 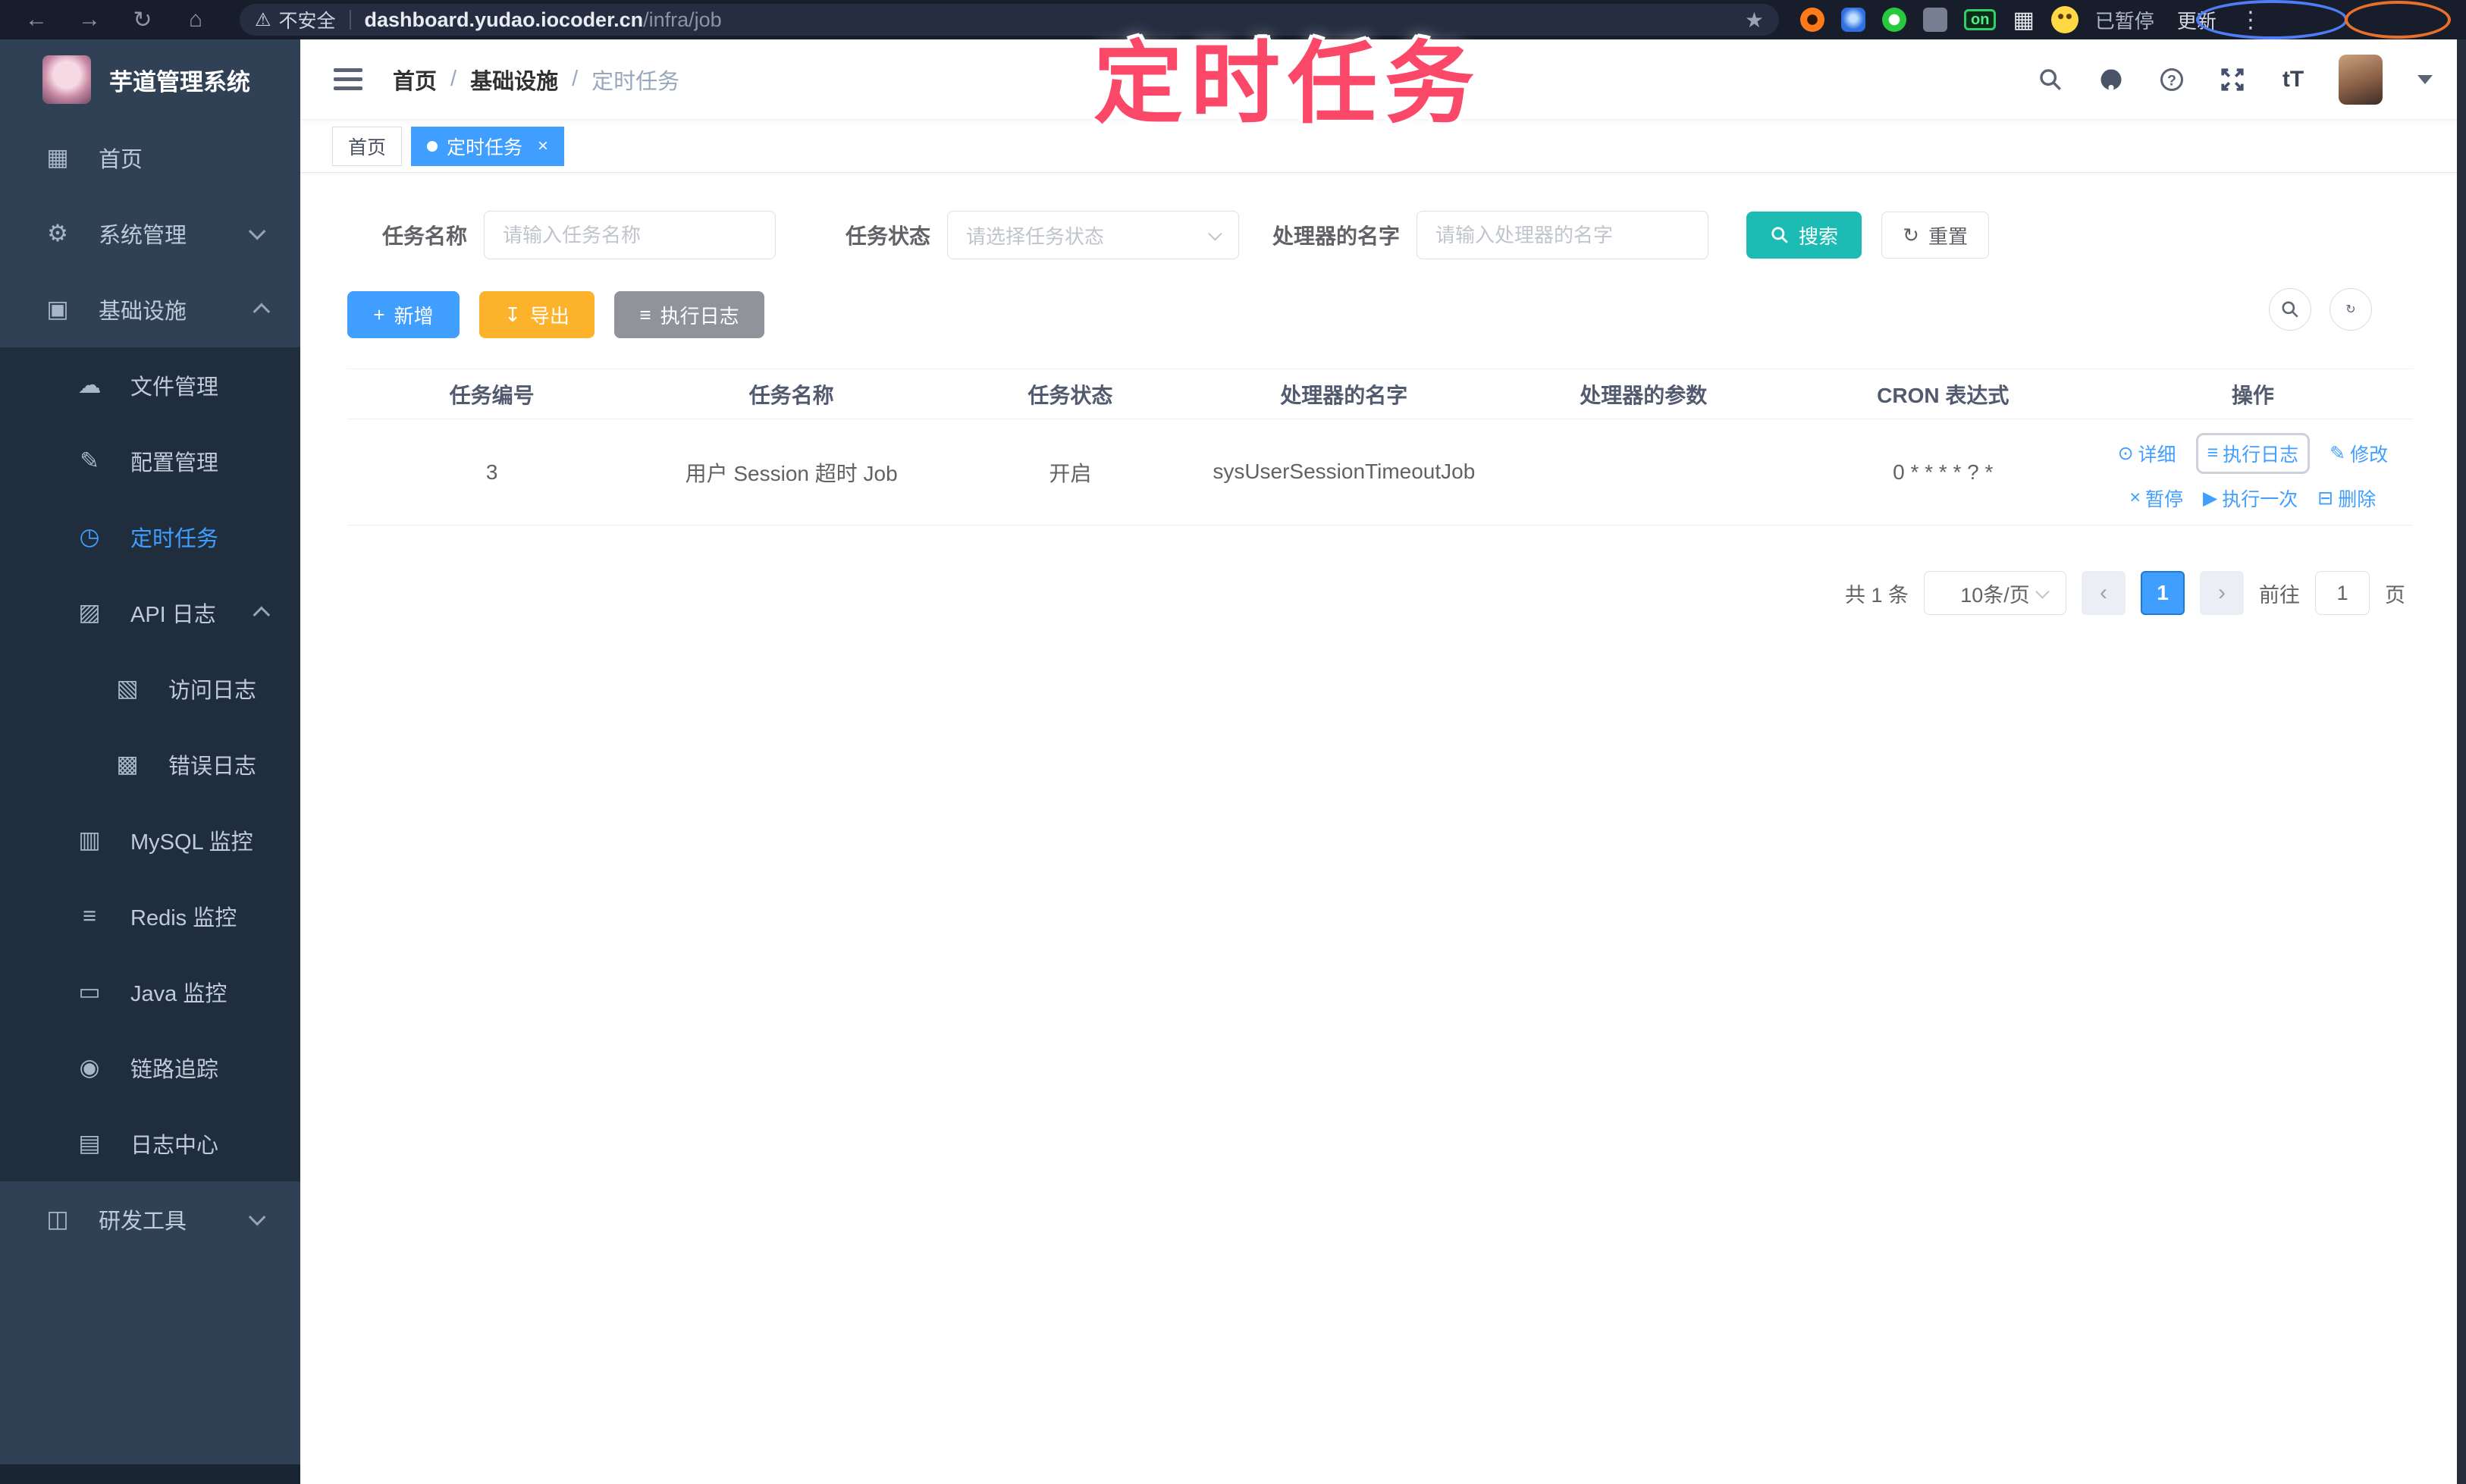 I want to click on add-button: + 新增, so click(x=404, y=315).